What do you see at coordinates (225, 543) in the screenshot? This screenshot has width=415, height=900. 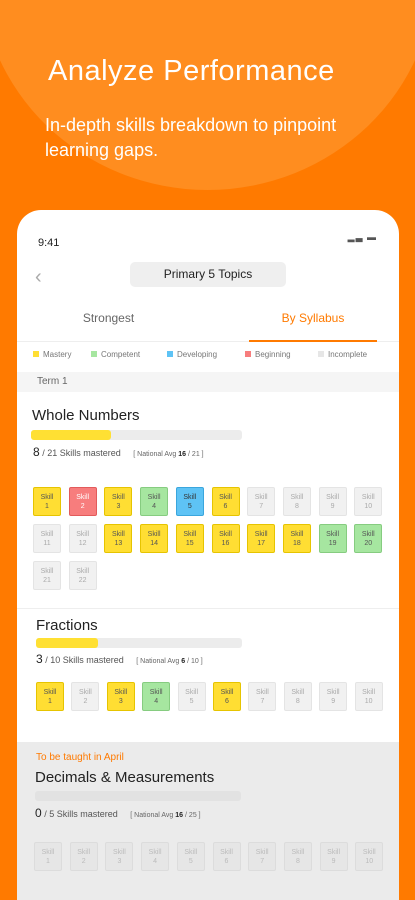 I see `skill-number: 16` at bounding box center [225, 543].